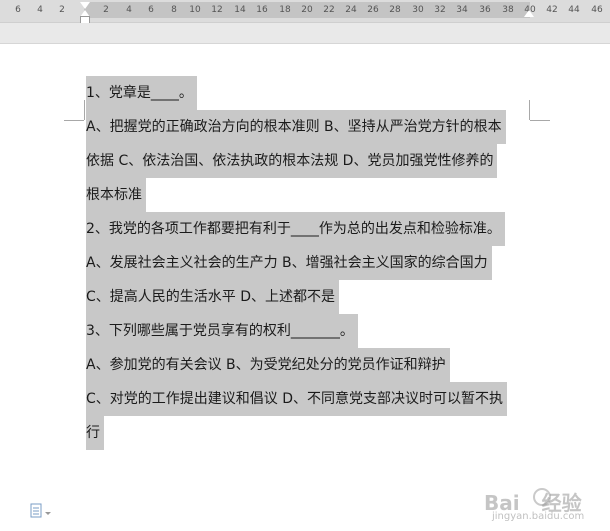  What do you see at coordinates (213, 297) in the screenshot?
I see `selected-text: C、提高人民的生活水平 D、上述都不是` at bounding box center [213, 297].